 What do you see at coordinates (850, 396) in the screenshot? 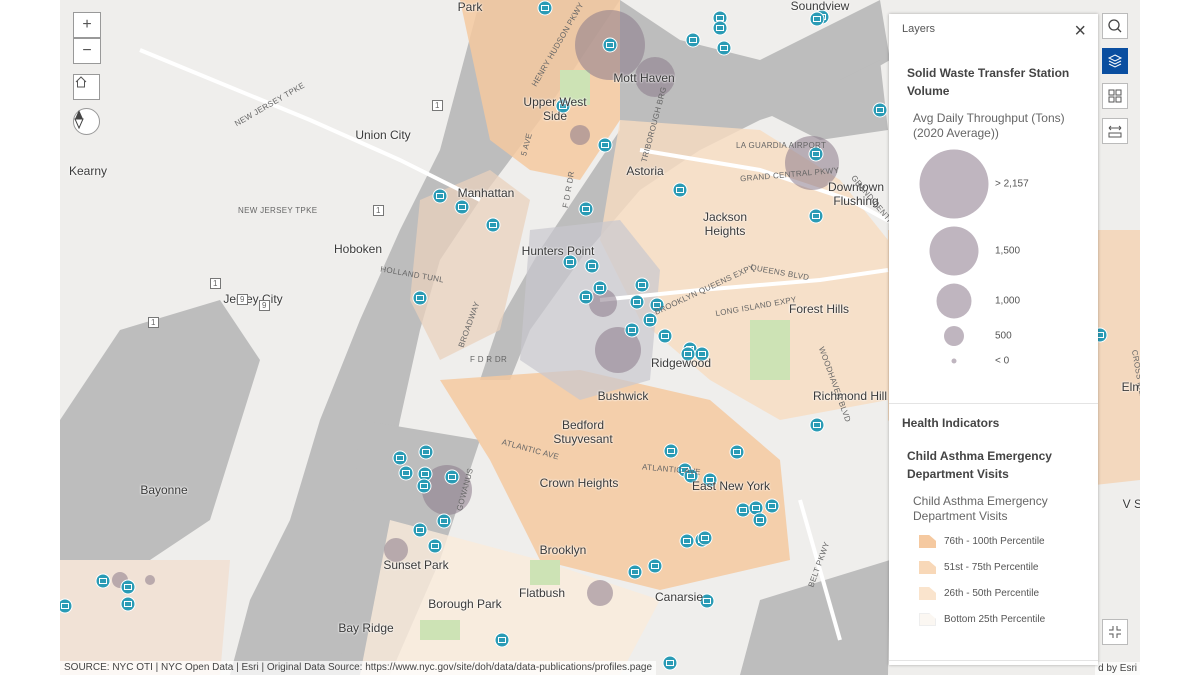
I see `place-label: Richmond Hill` at bounding box center [850, 396].